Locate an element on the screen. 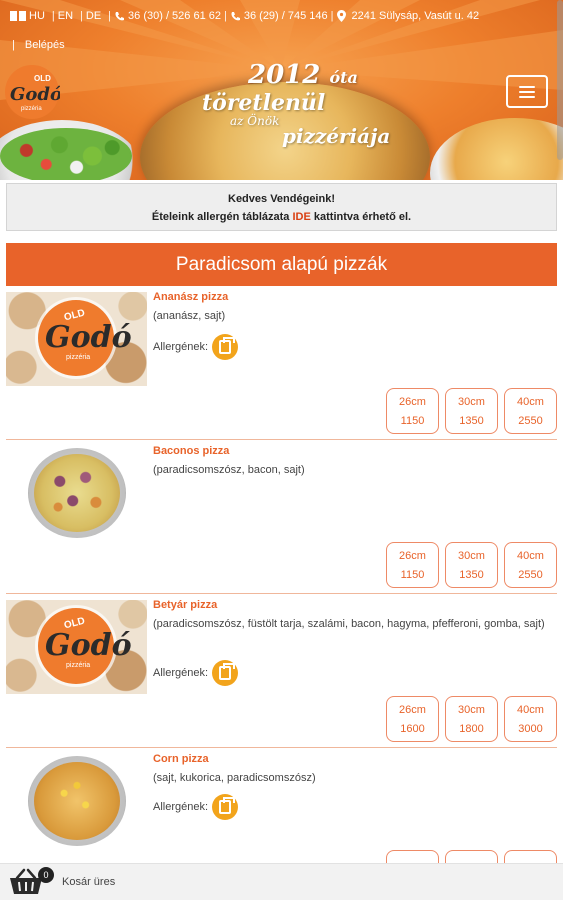  corn-pizza-photo is located at coordinates (77, 801).